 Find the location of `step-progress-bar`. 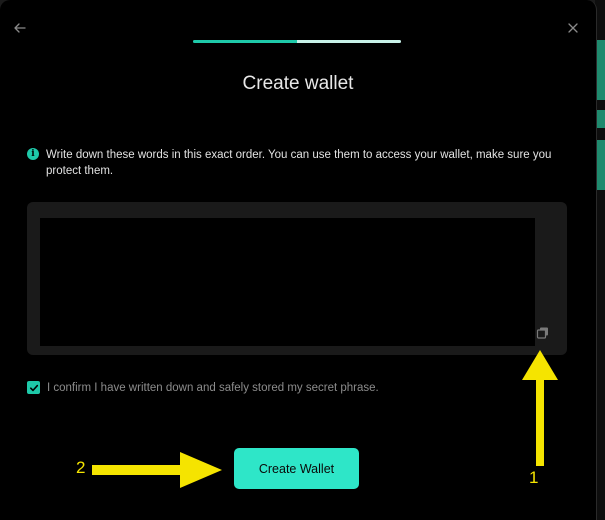

step-progress-bar is located at coordinates (297, 41).